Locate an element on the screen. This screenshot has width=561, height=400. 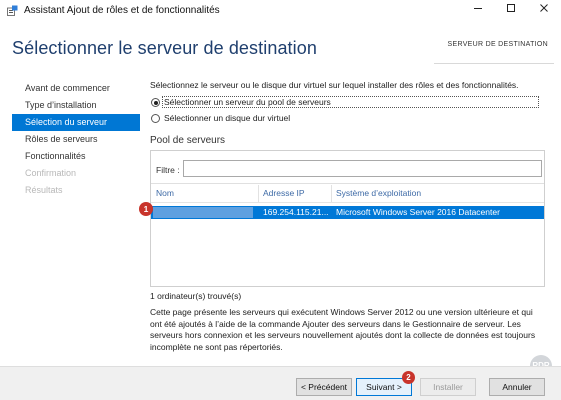
column-header-os: Système d’exploitation is located at coordinates (378, 193).